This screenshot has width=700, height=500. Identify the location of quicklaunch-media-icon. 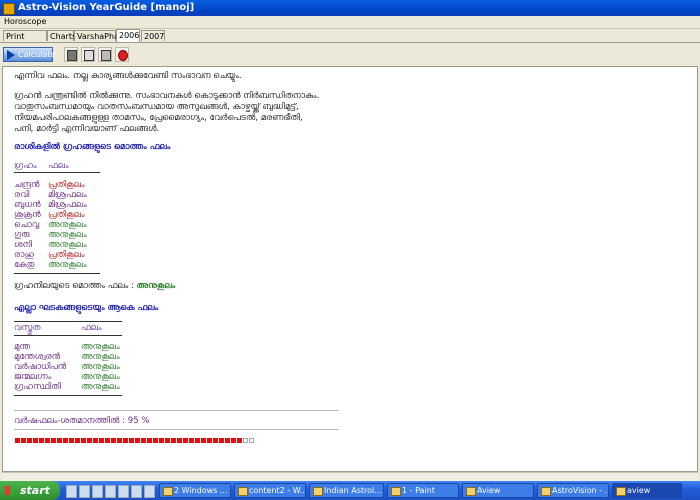
(110, 491).